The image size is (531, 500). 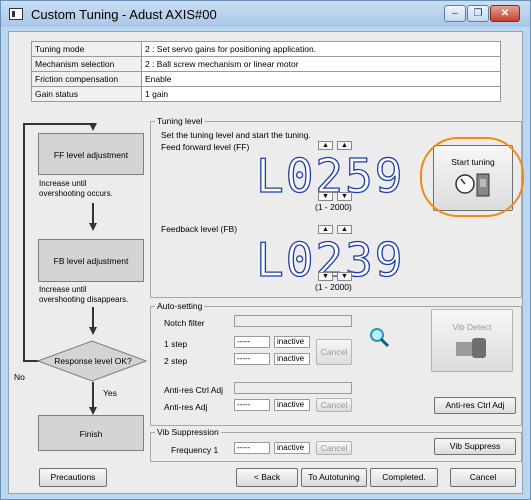 I want to click on antires-ctrl-label: Anti-res Ctrl Adj, so click(x=194, y=390).